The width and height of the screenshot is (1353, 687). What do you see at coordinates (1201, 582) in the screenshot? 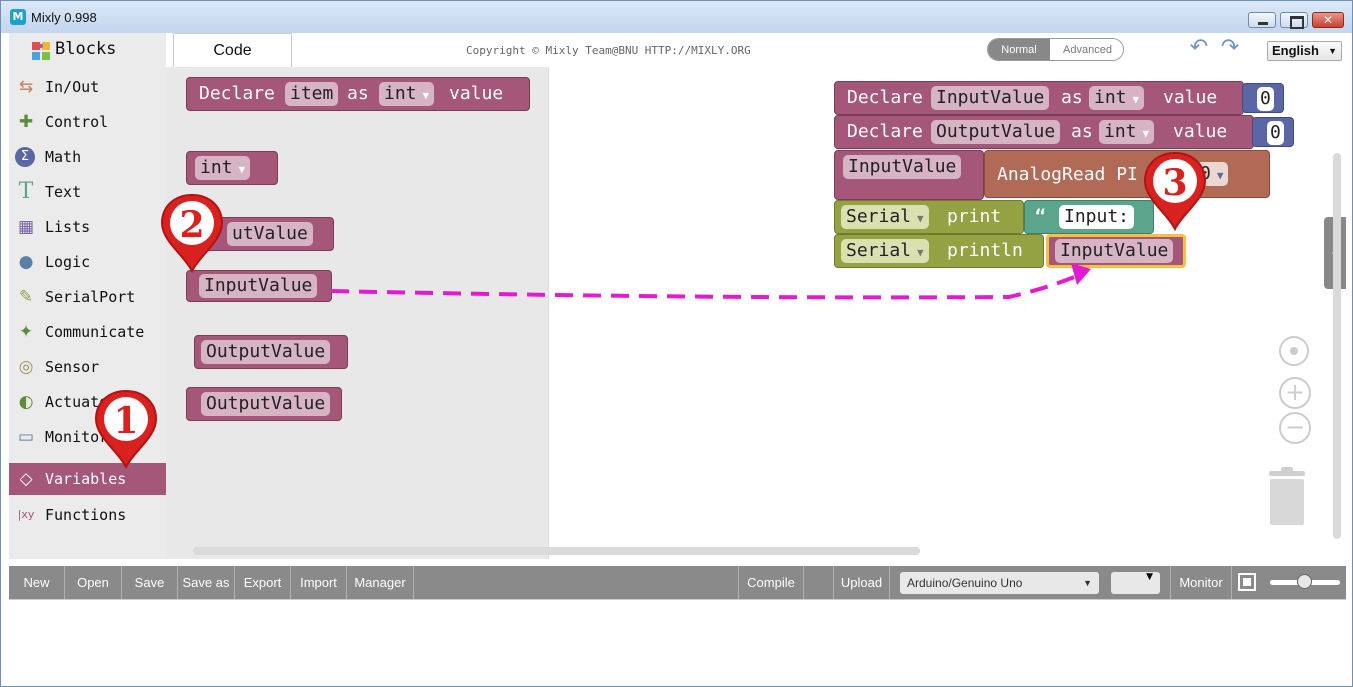
I see `monitor-button: Monitor` at bounding box center [1201, 582].